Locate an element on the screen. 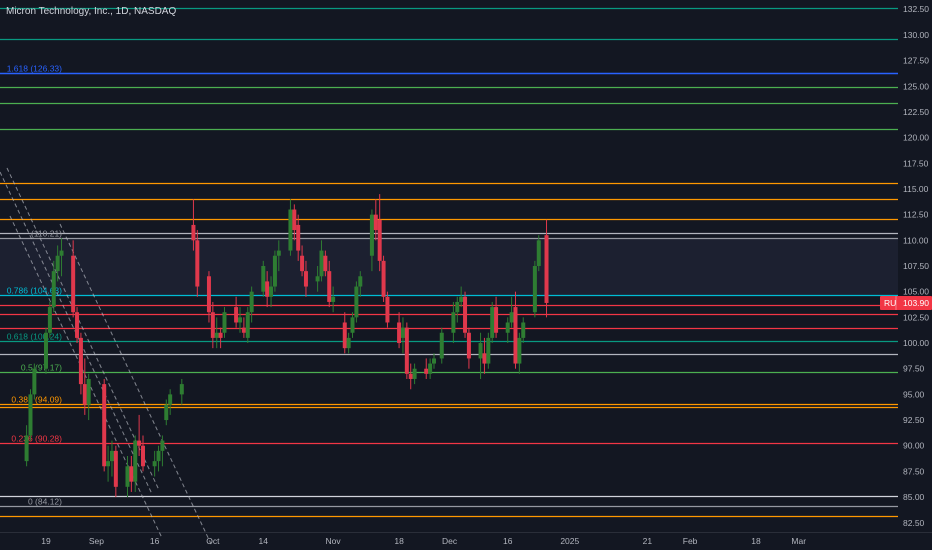 This screenshot has width=932, height=550. symbol-title: Micron Technology, Inc., 1D, NASDAQ is located at coordinates (91, 11).